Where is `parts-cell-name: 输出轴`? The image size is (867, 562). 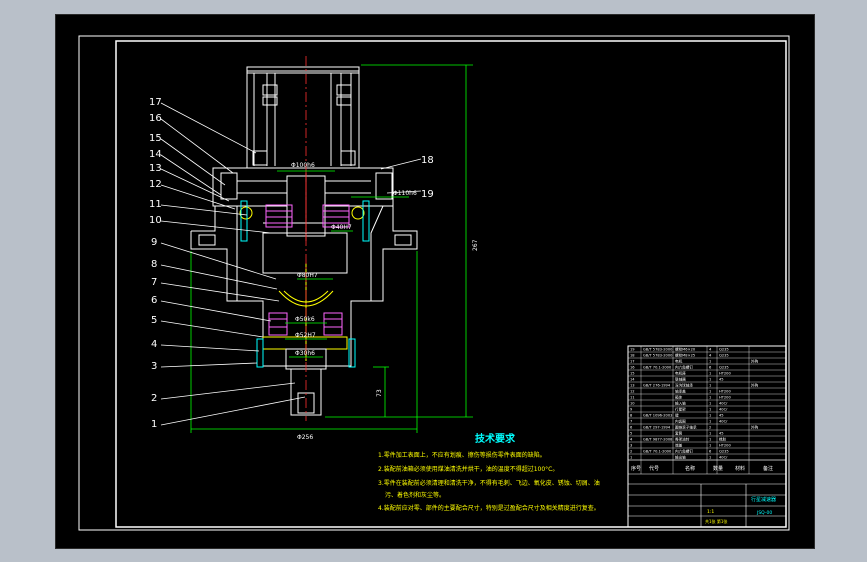
parts-cell-name: 输出轴 is located at coordinates (680, 457).